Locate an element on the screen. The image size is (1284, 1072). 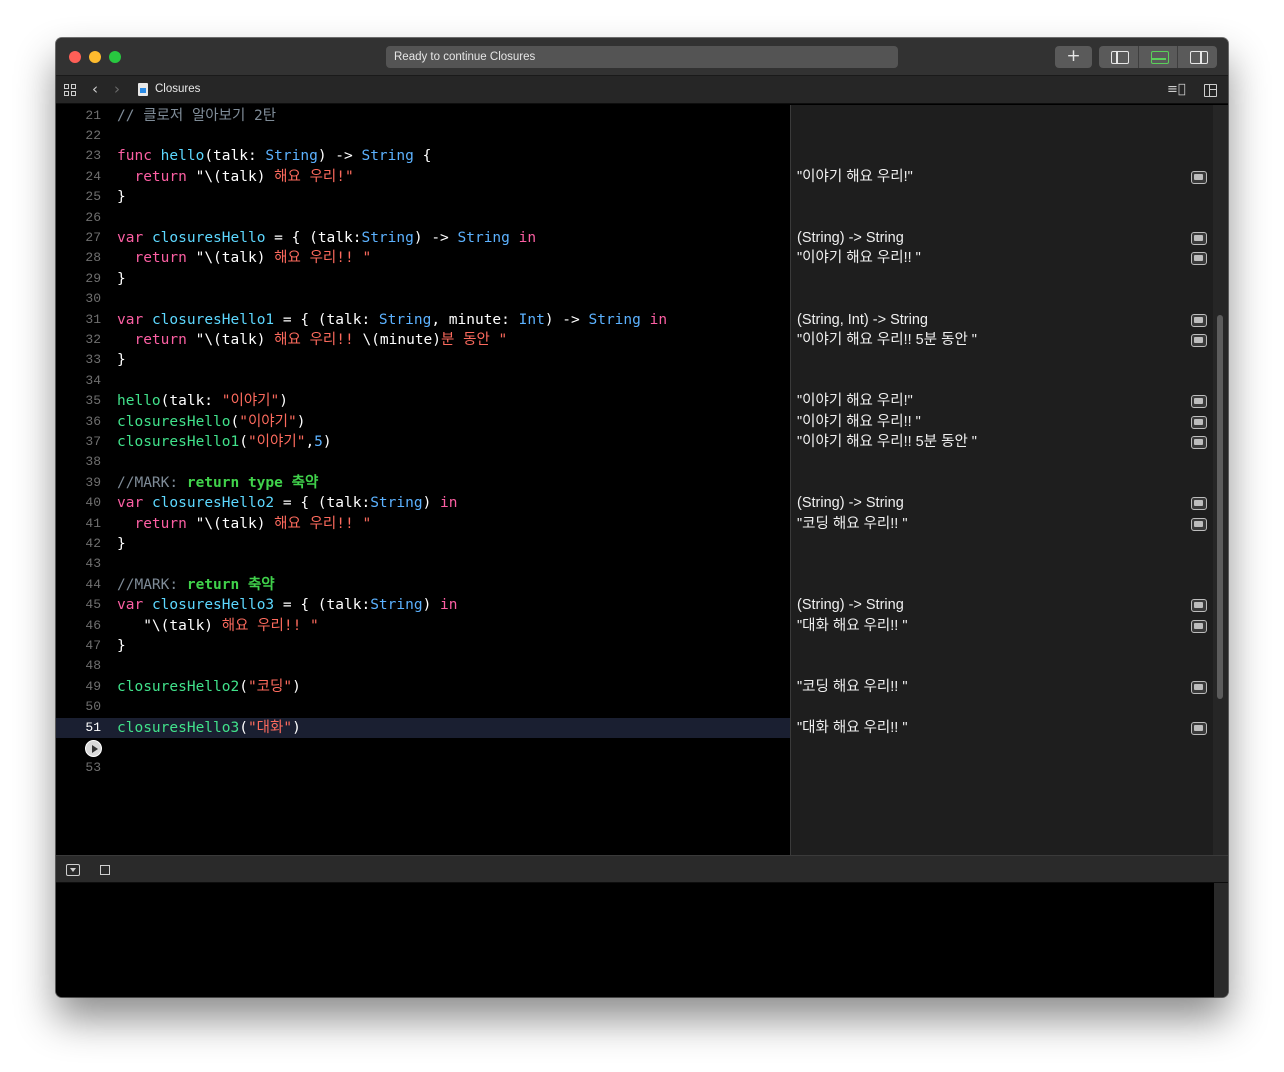
code-line: 38 is located at coordinates (423, 462).